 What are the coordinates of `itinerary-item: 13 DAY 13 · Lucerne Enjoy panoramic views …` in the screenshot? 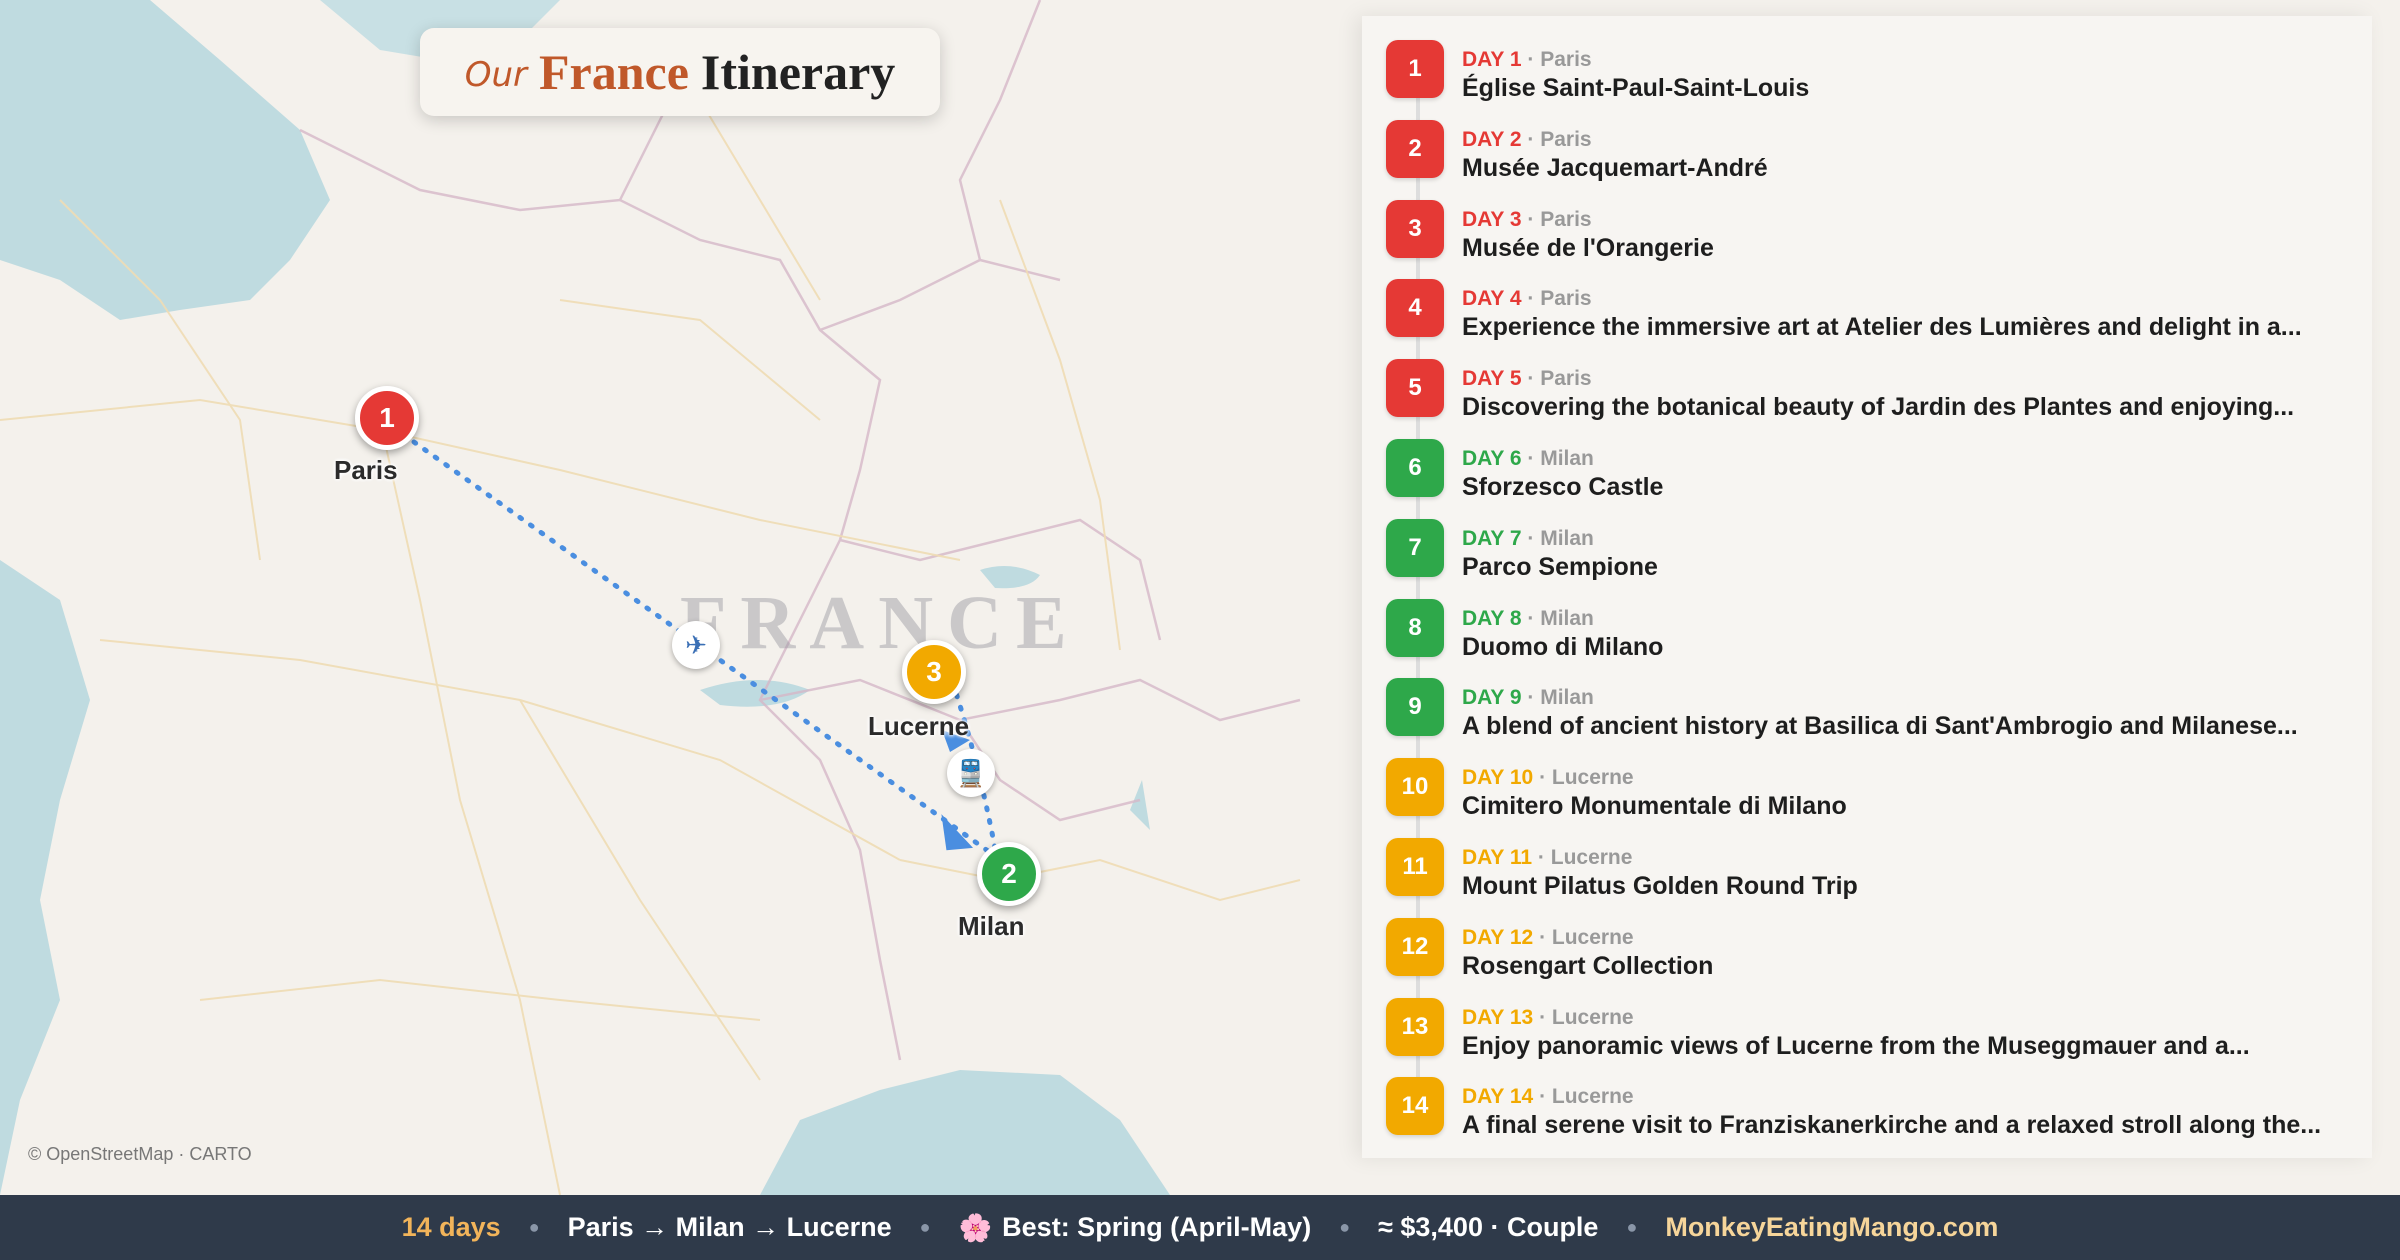 It's located at (1867, 1024).